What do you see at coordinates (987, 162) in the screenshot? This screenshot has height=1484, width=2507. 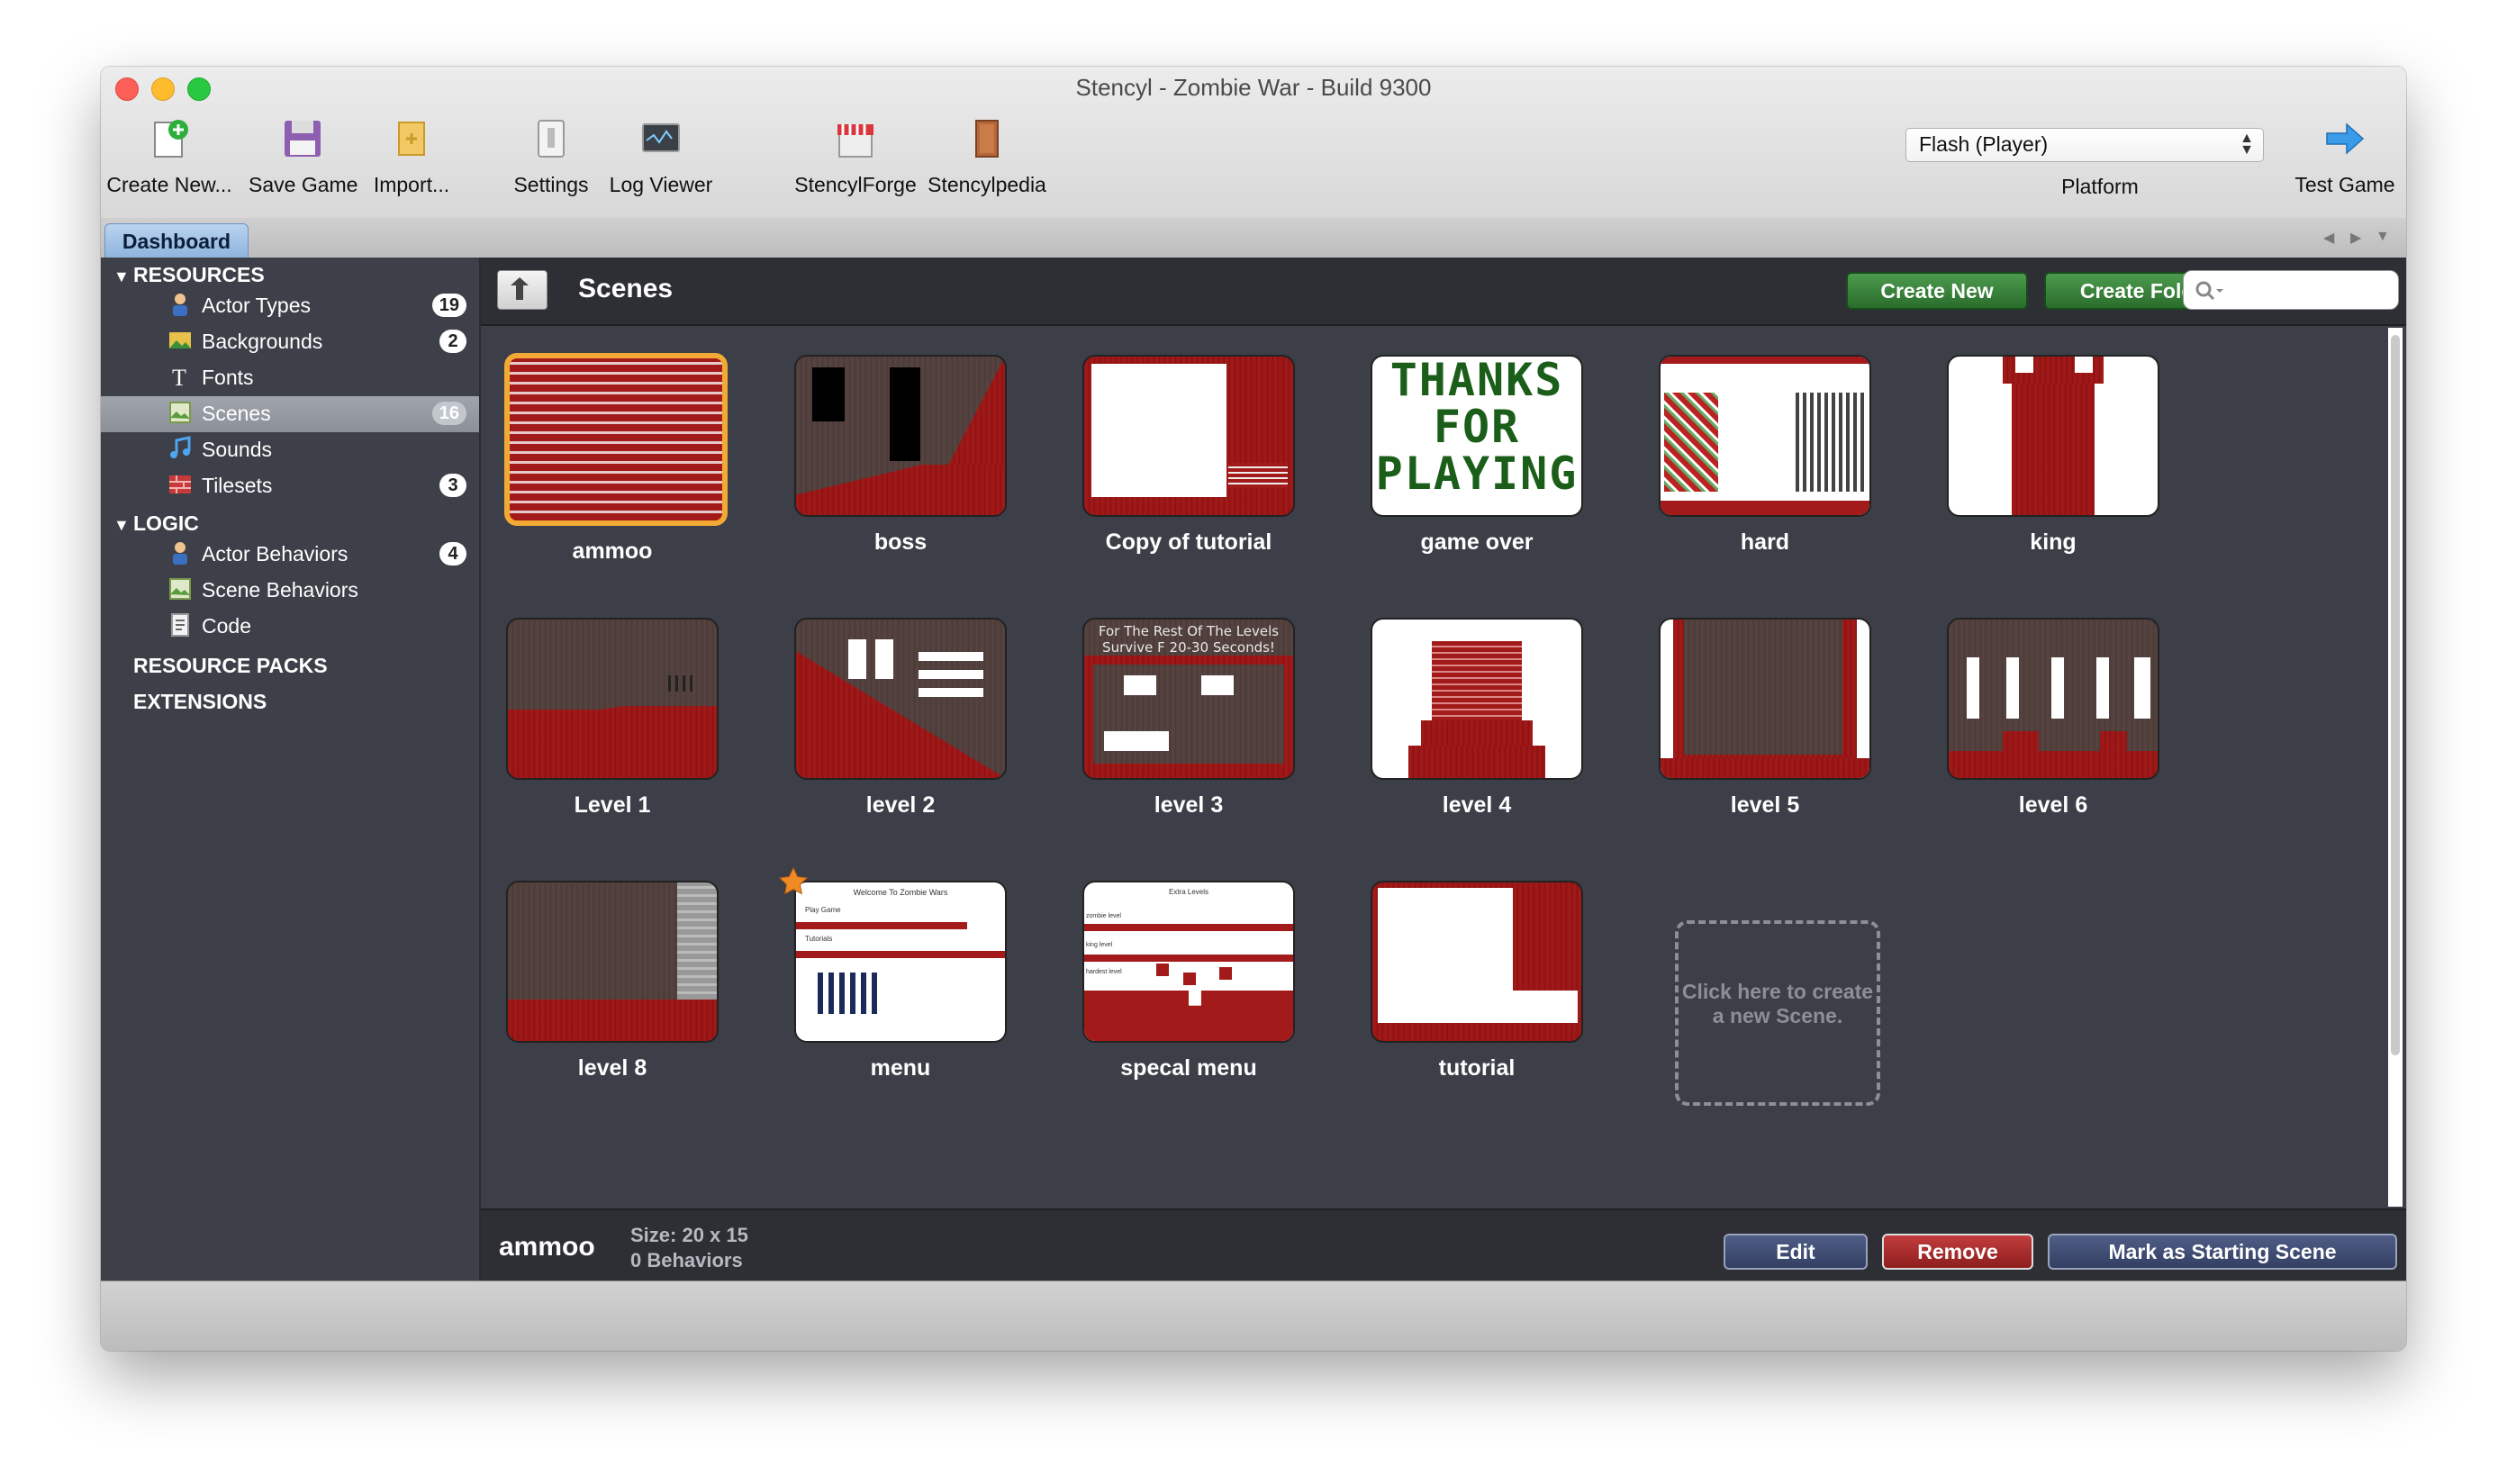 I see `stencylpedia-button: Stencylpedia` at bounding box center [987, 162].